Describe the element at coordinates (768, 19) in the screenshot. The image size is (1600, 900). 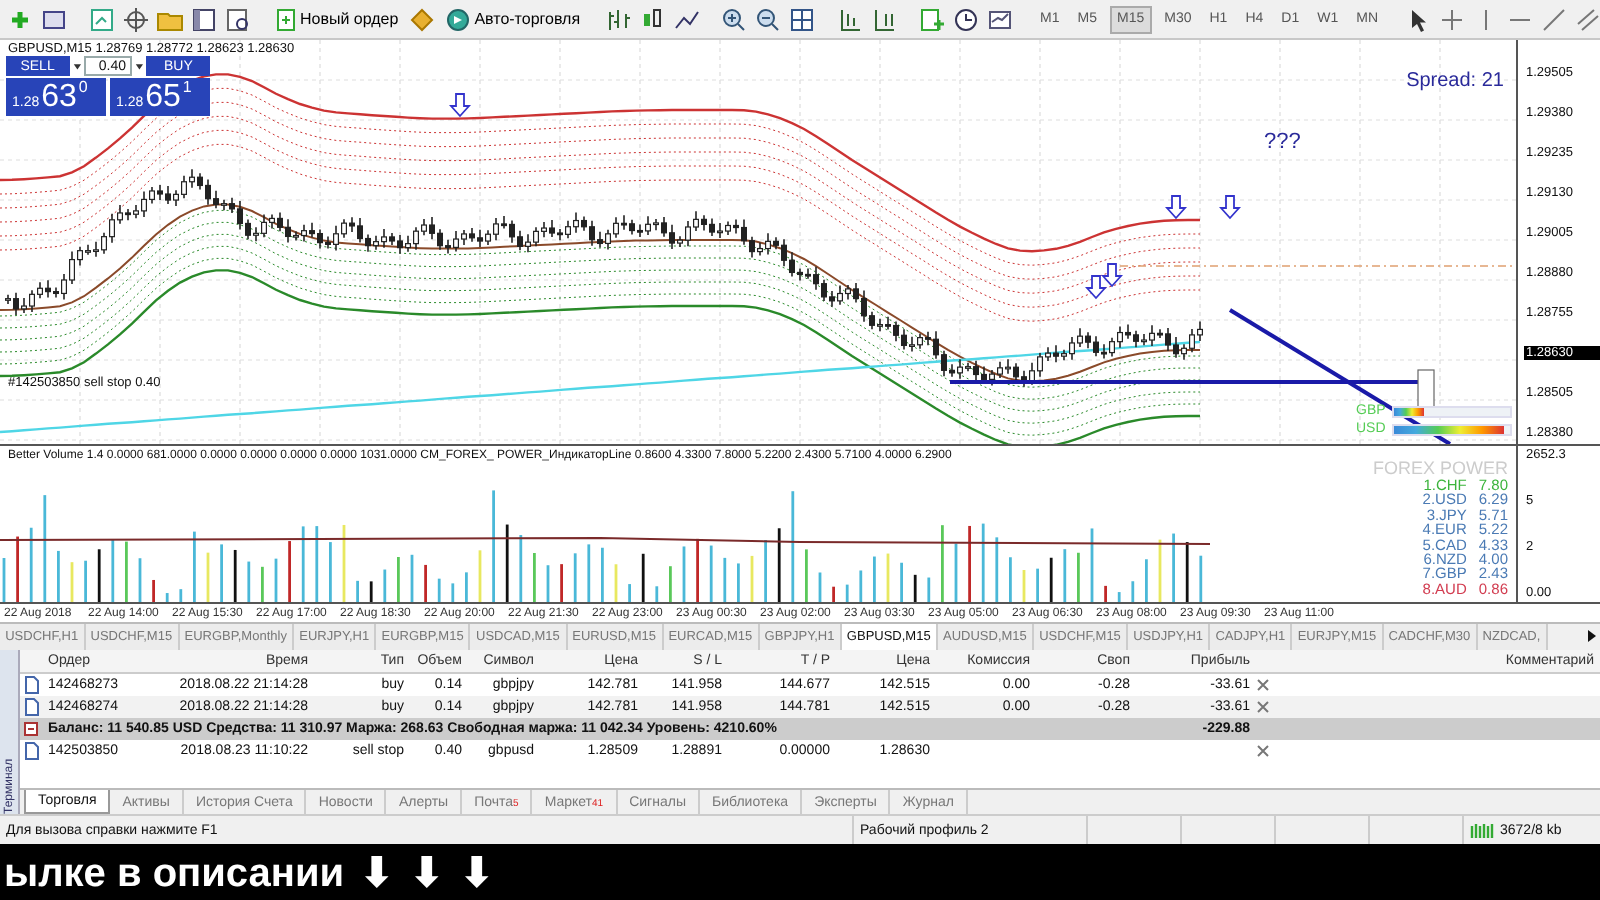
I see `zoom-out-icon` at that location.